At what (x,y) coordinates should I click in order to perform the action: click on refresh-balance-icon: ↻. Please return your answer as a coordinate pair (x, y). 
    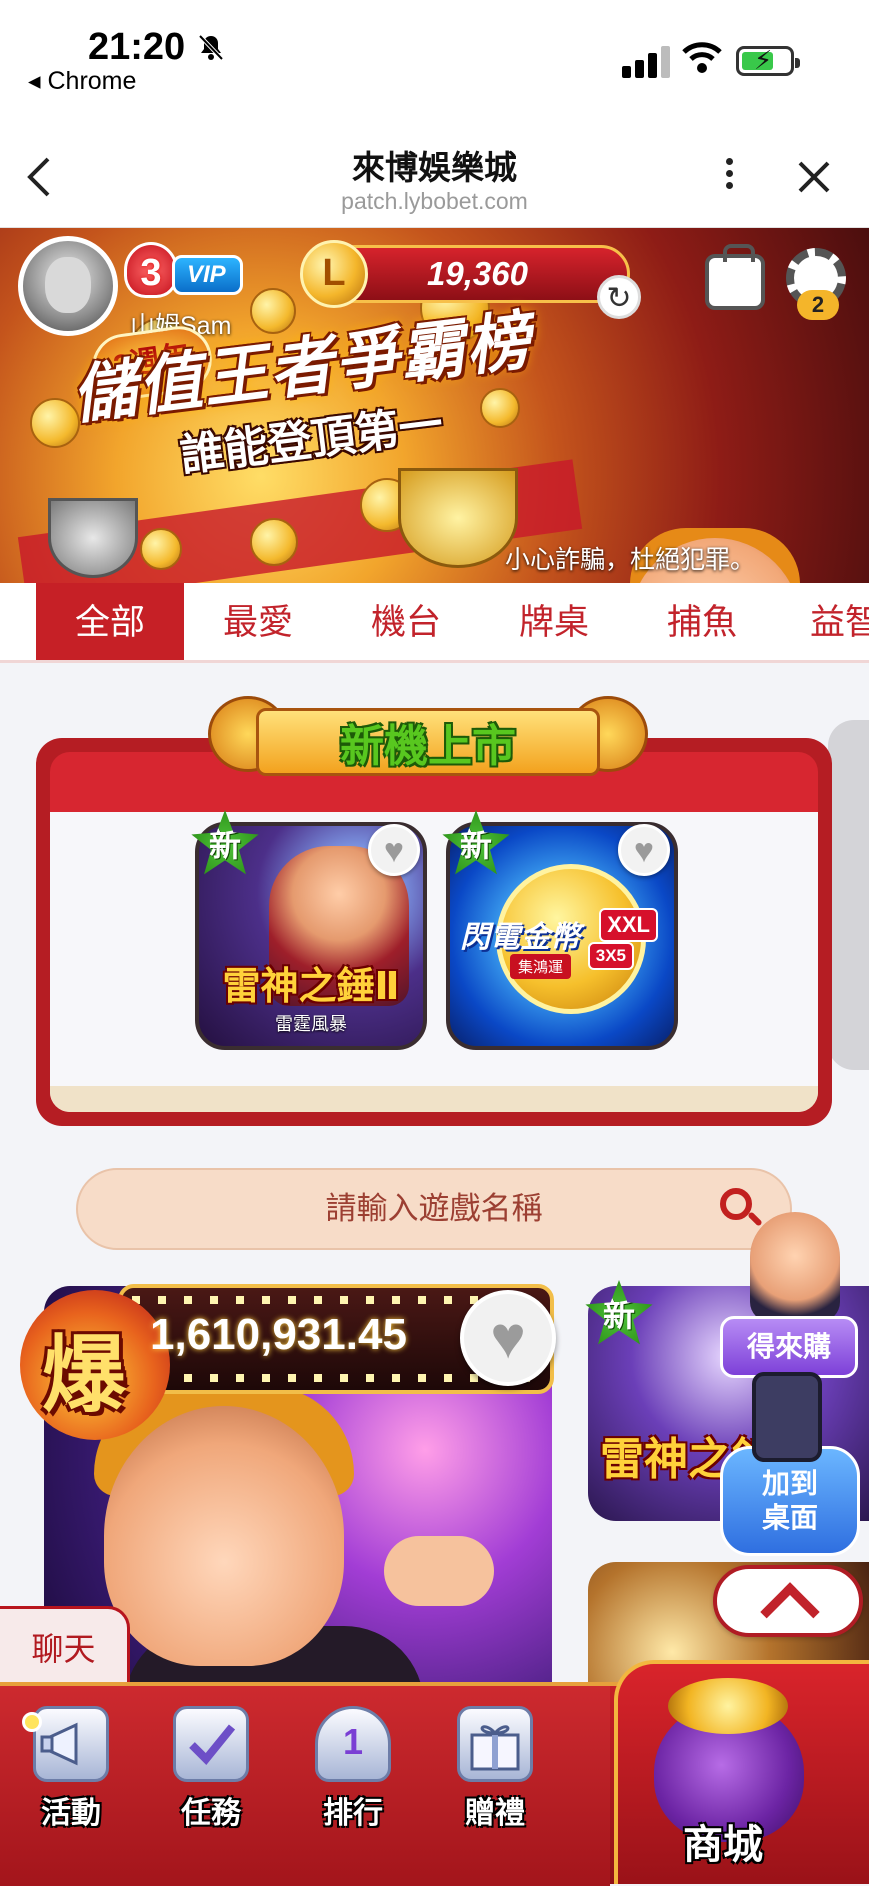
    Looking at the image, I should click on (619, 297).